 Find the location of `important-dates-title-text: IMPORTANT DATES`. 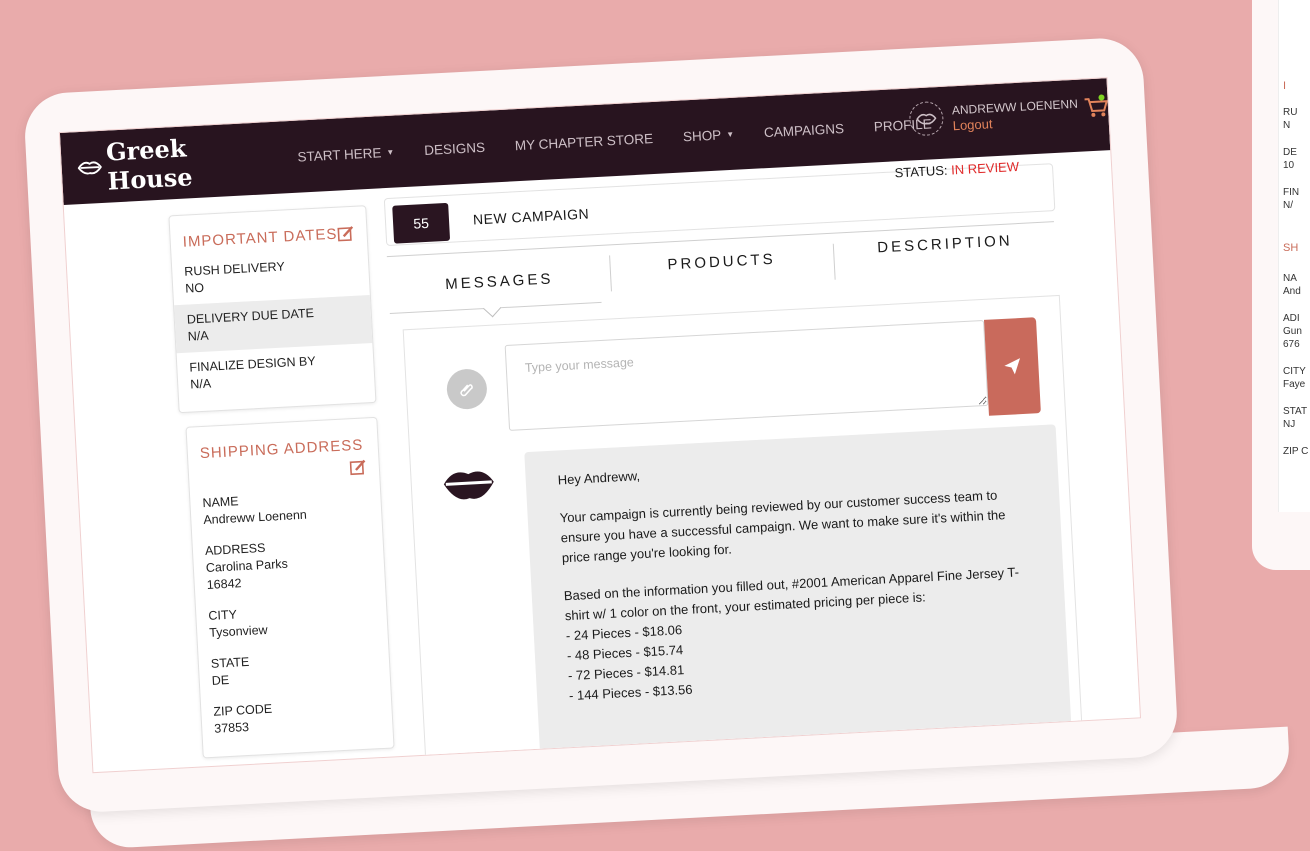

important-dates-title-text: IMPORTANT DATES is located at coordinates (260, 238).